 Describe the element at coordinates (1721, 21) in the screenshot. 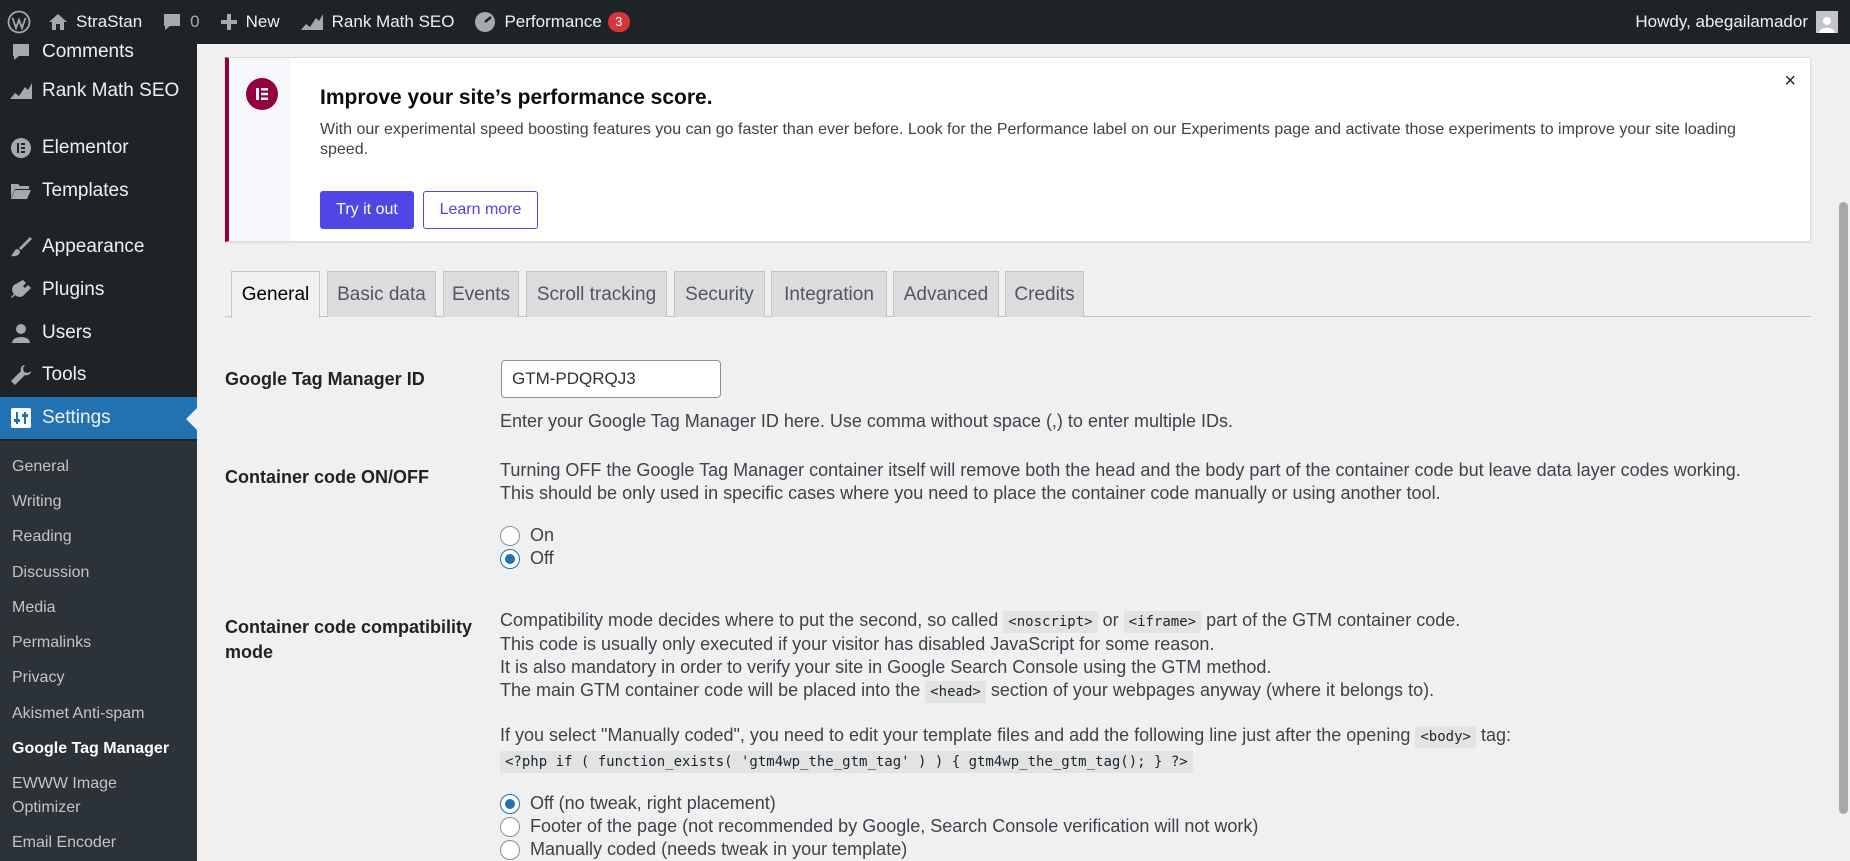

I see `howdy-text: Howdy, abegailamador` at that location.